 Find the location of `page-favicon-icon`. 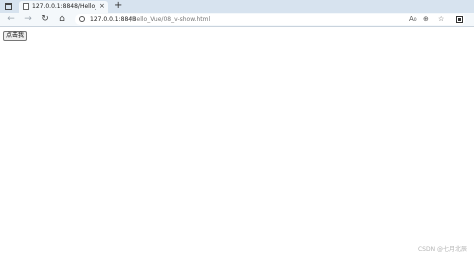

page-favicon-icon is located at coordinates (26, 6).